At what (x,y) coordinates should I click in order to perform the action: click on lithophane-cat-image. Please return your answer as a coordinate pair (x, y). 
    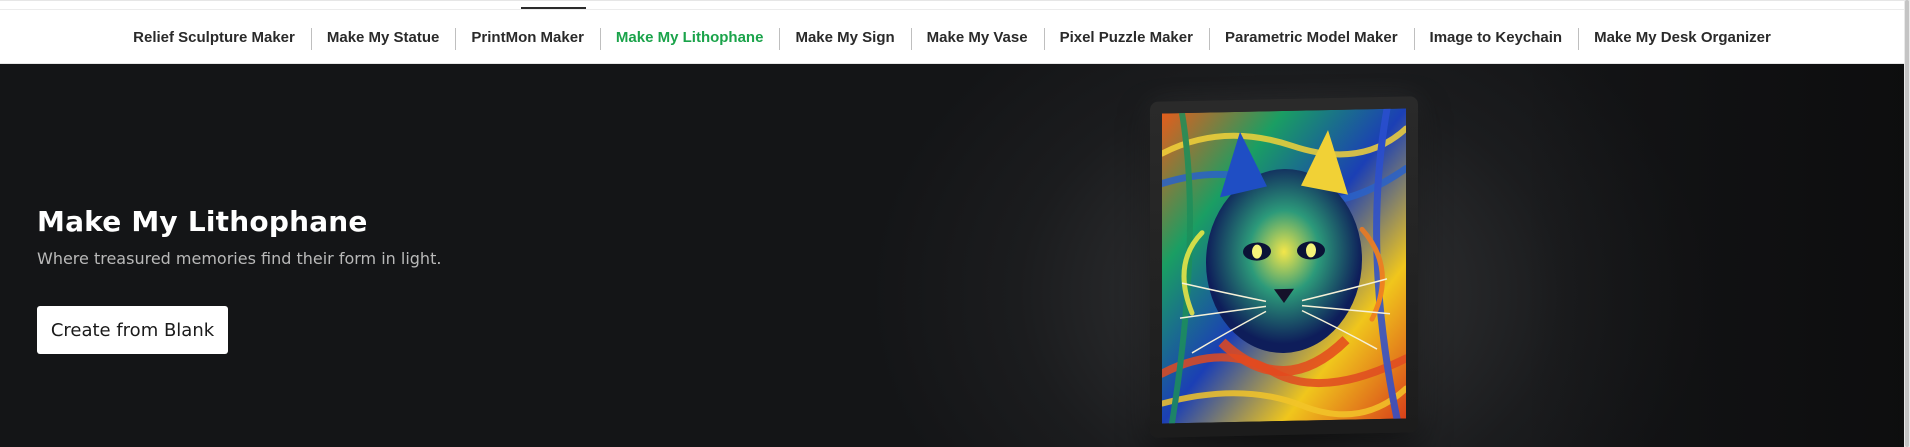
    Looking at the image, I should click on (1284, 266).